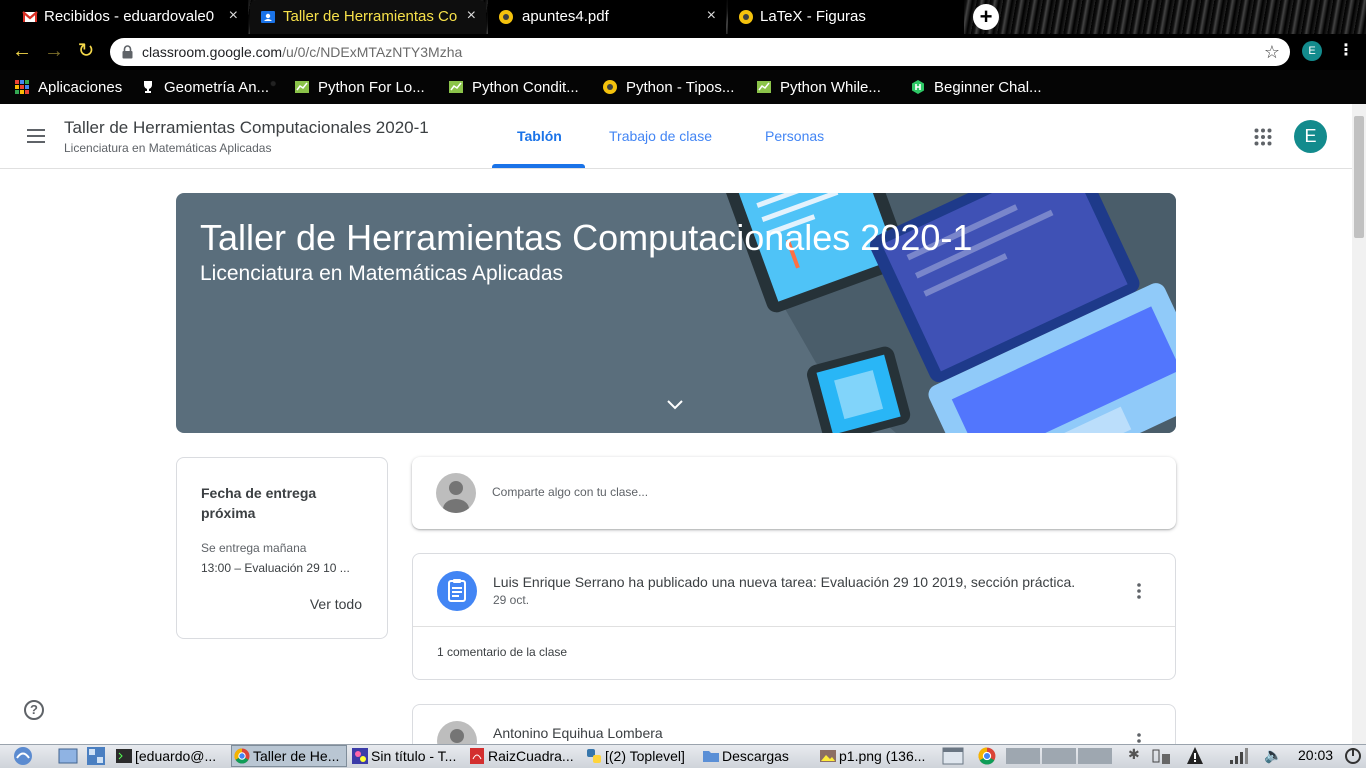  I want to click on upcoming-title: Fecha de entrega próxima, so click(259, 503).